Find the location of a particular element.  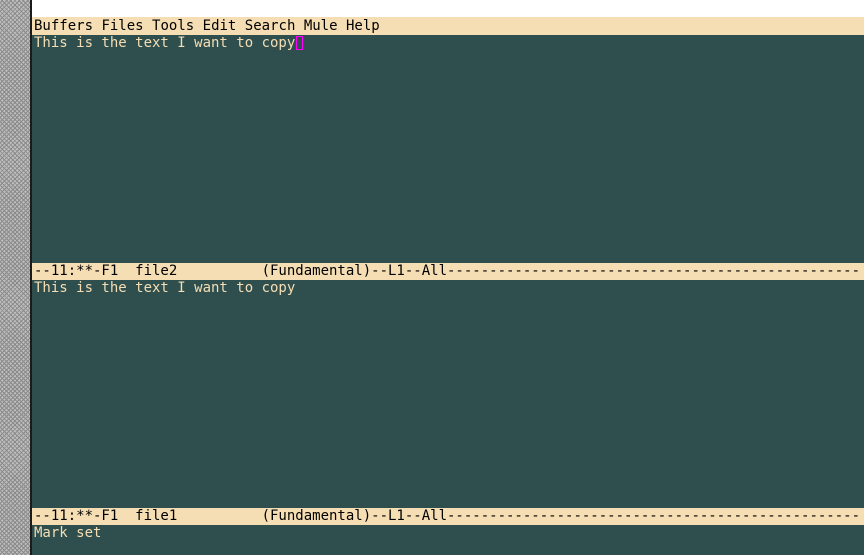

menu-help: Help is located at coordinates (363, 26).